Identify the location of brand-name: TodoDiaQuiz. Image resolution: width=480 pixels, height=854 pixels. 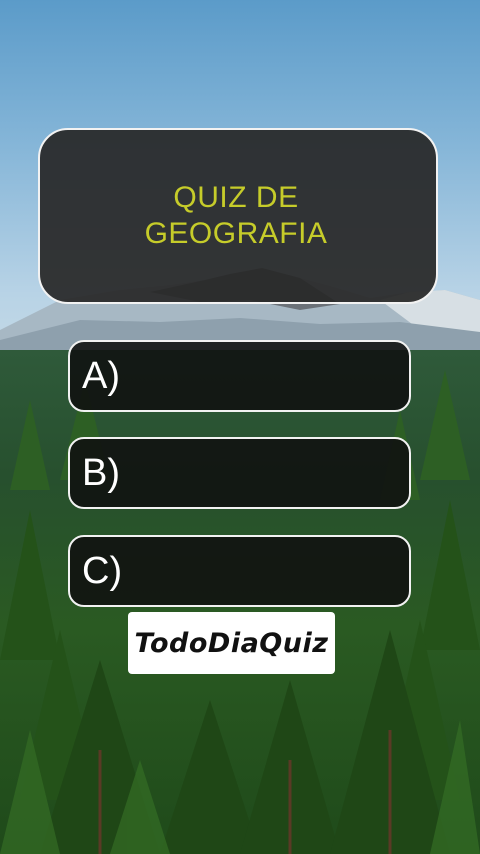
(231, 643).